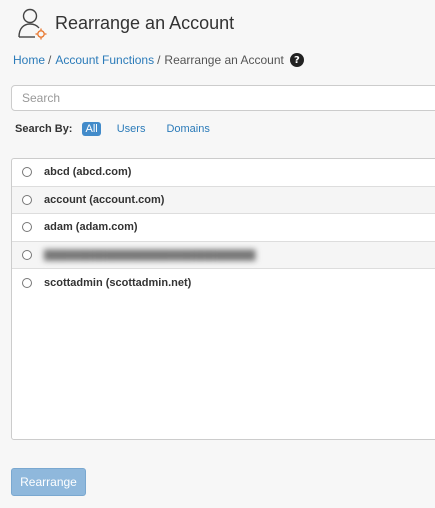 The image size is (435, 508). I want to click on account-label: abcd (abcd.com), so click(88, 172).